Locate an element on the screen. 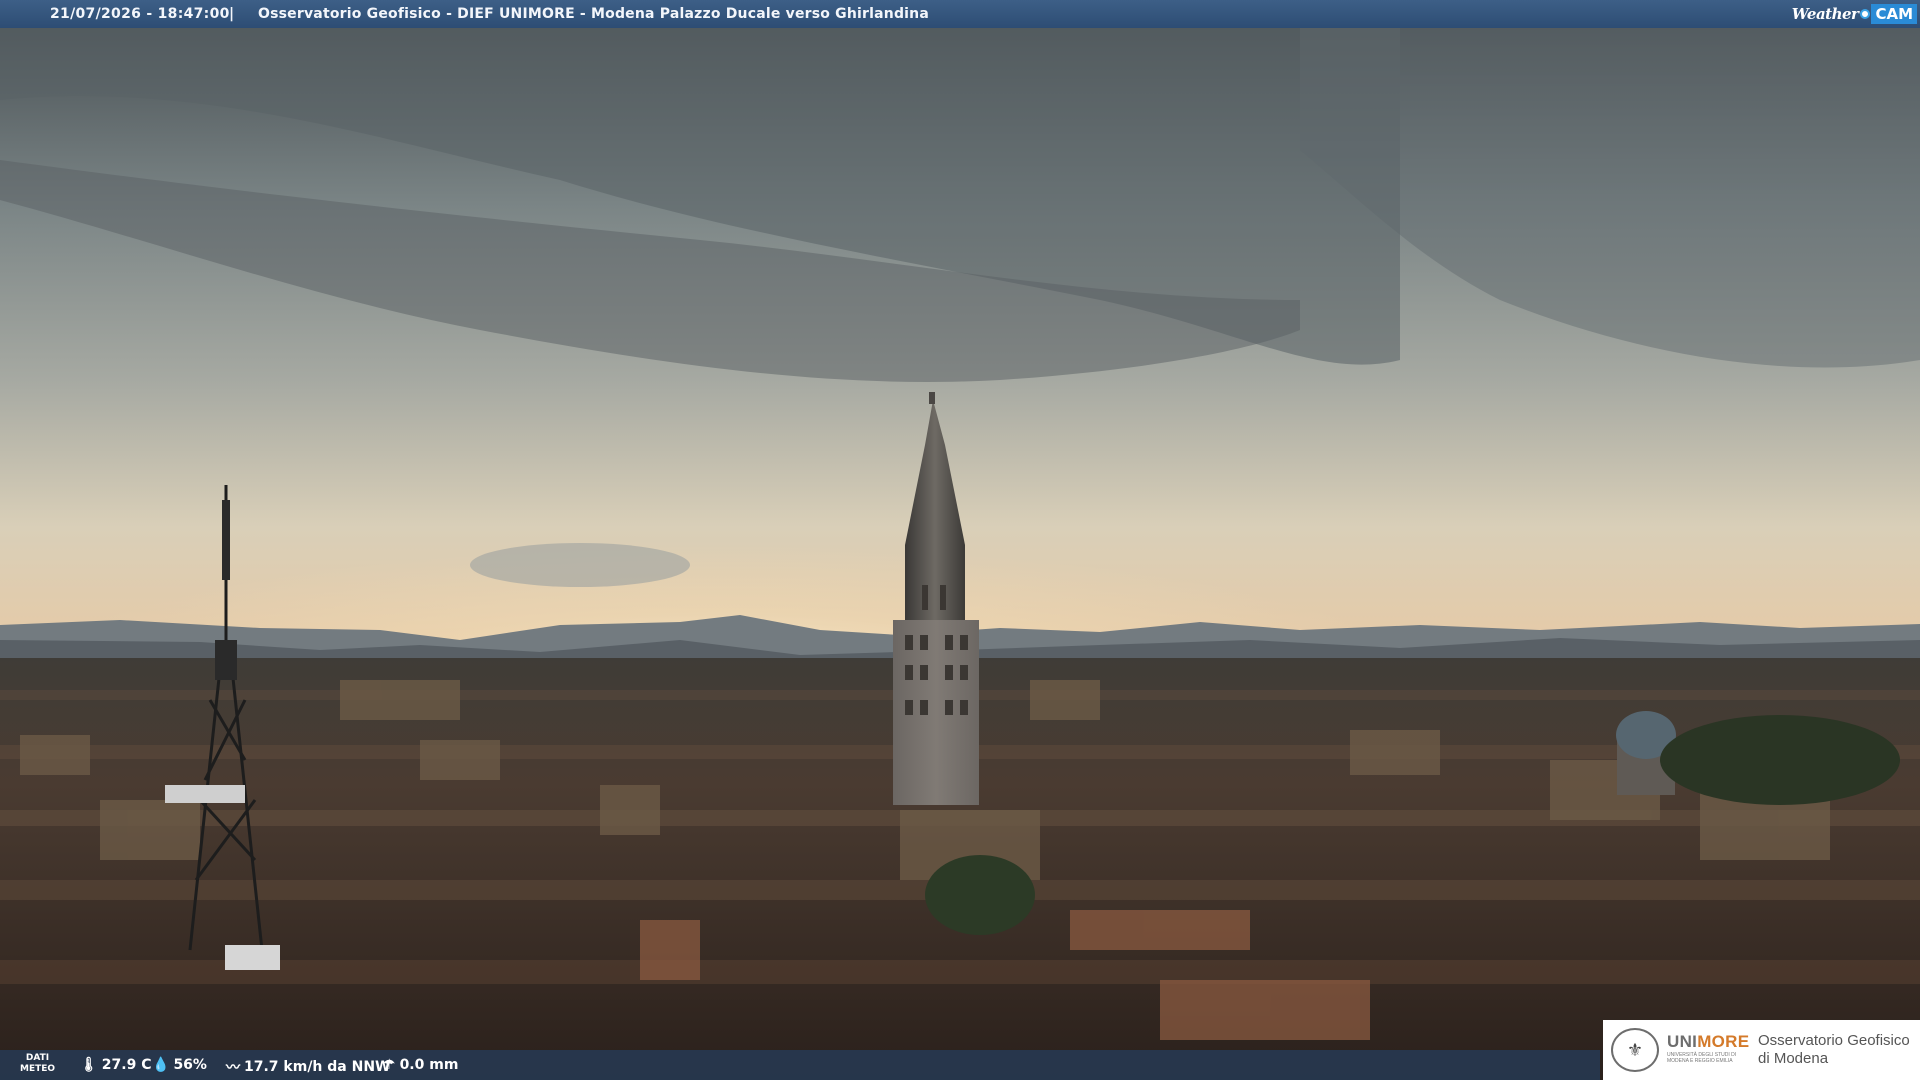 Image resolution: width=1920 pixels, height=1080 pixels. weathercam-logo: Weather CAM is located at coordinates (1854, 14).